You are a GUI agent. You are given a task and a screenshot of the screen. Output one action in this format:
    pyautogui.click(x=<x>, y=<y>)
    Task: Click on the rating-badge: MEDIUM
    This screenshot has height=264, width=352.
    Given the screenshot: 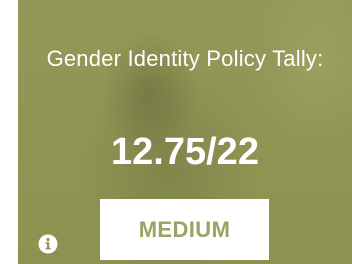 What is the action you would take?
    pyautogui.click(x=184, y=229)
    